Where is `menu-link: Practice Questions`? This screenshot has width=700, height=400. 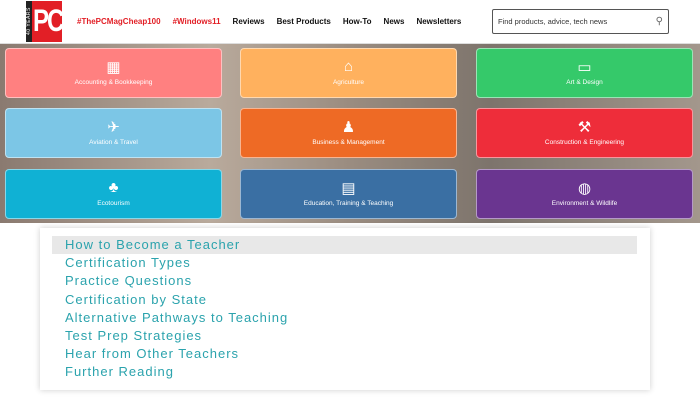
menu-link: Practice Questions is located at coordinates (344, 281).